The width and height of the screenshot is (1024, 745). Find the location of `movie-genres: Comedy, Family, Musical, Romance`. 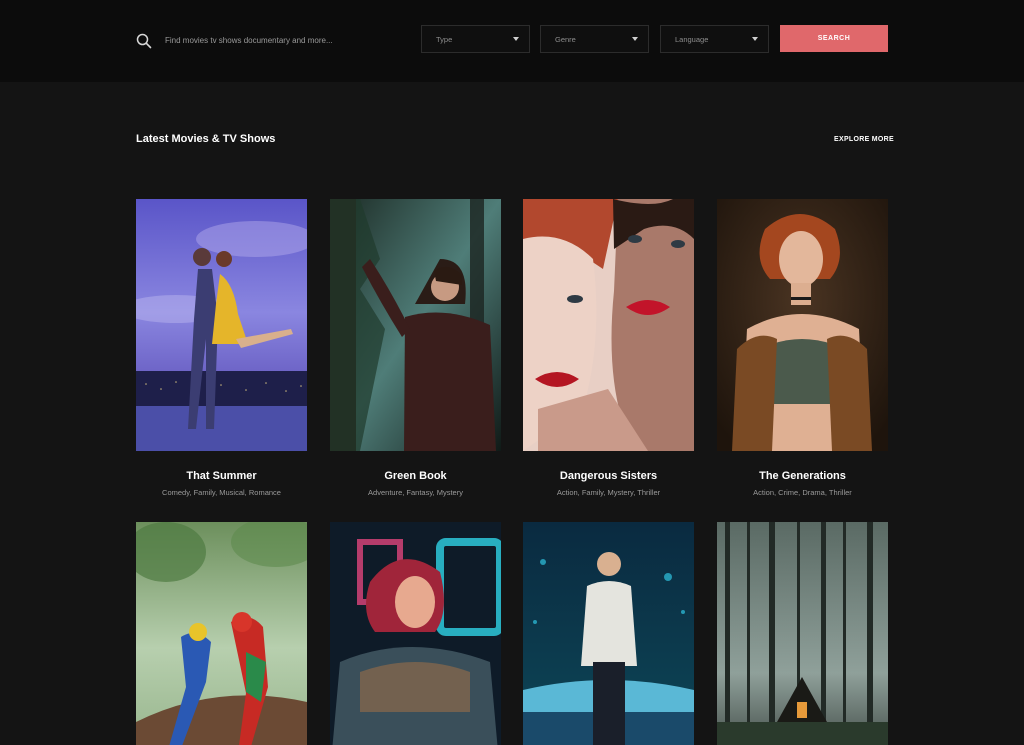

movie-genres: Comedy, Family, Musical, Romance is located at coordinates (221, 492).